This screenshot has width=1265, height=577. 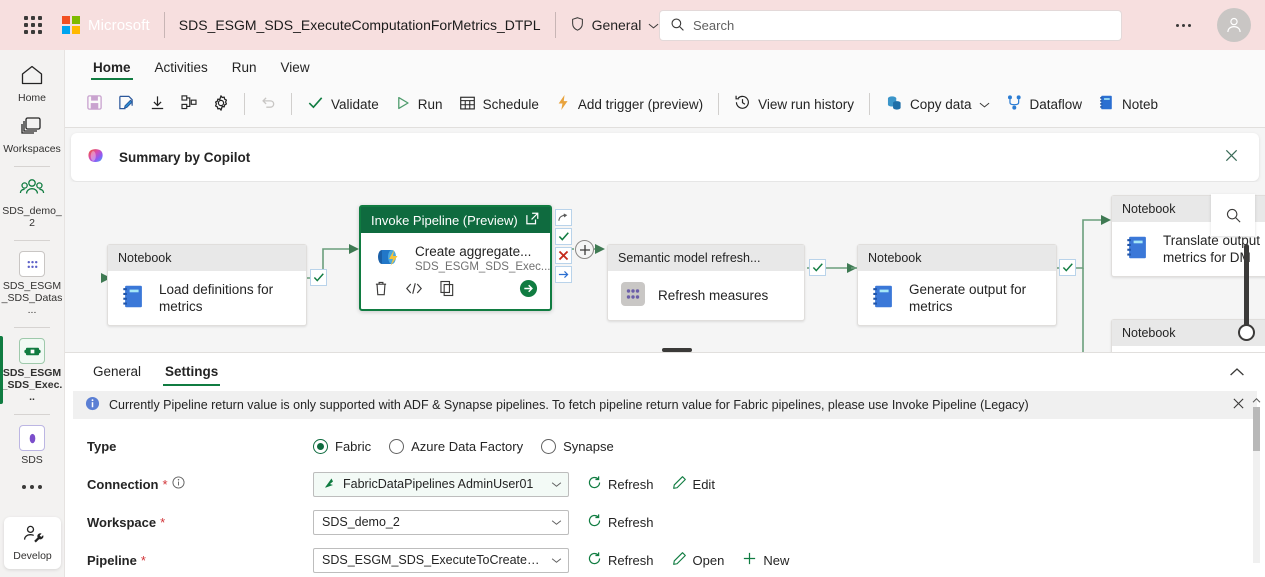 I want to click on app-launcher-waffle-icon, so click(x=33, y=25).